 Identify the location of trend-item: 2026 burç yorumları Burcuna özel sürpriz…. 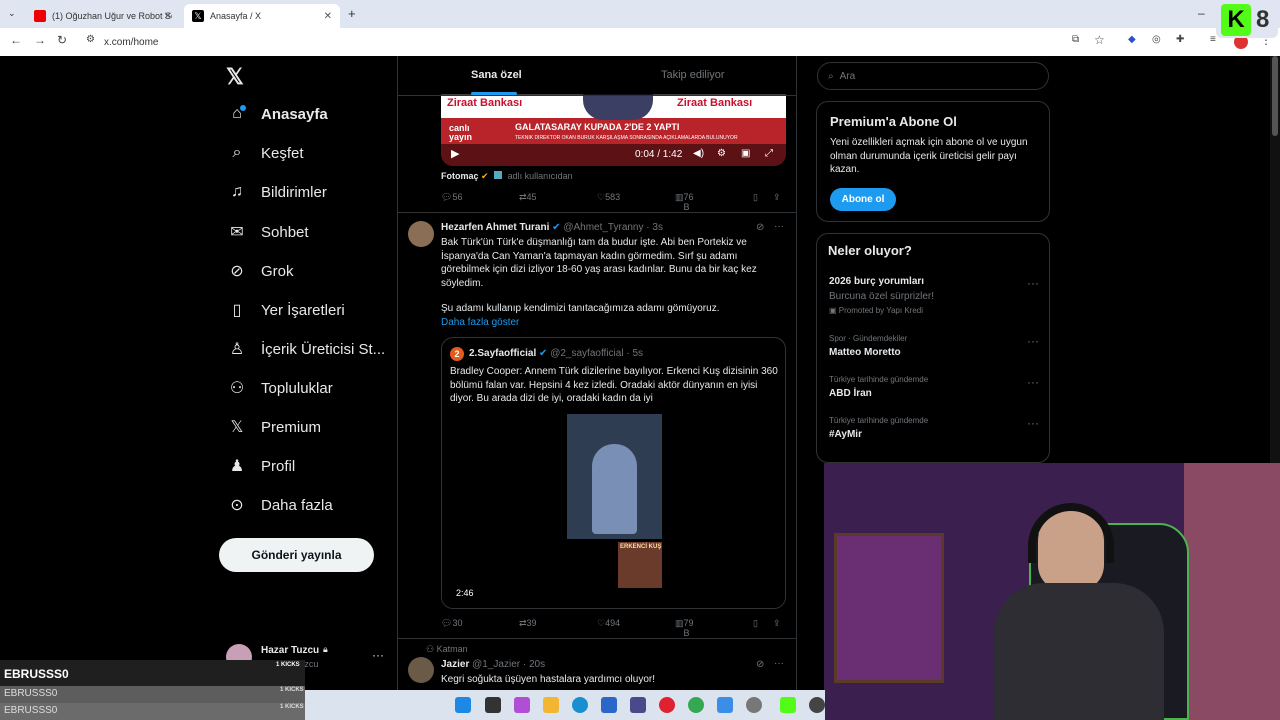
(934, 297).